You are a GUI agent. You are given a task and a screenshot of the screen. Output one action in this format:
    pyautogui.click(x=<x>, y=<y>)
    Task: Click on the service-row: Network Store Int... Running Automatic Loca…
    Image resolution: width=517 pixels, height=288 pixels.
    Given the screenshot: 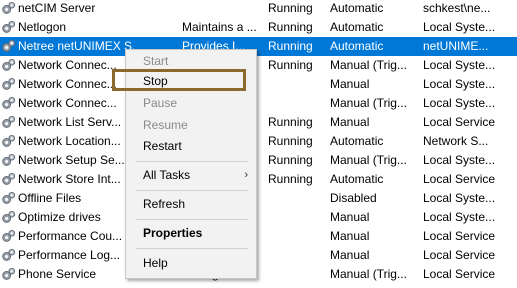 What is the action you would take?
    pyautogui.click(x=258, y=179)
    